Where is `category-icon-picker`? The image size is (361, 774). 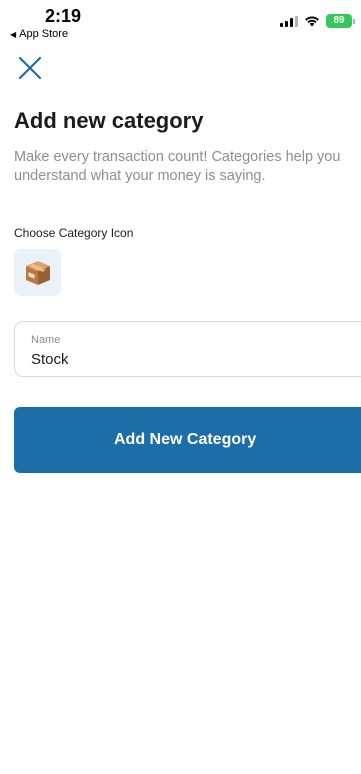 category-icon-picker is located at coordinates (37, 272).